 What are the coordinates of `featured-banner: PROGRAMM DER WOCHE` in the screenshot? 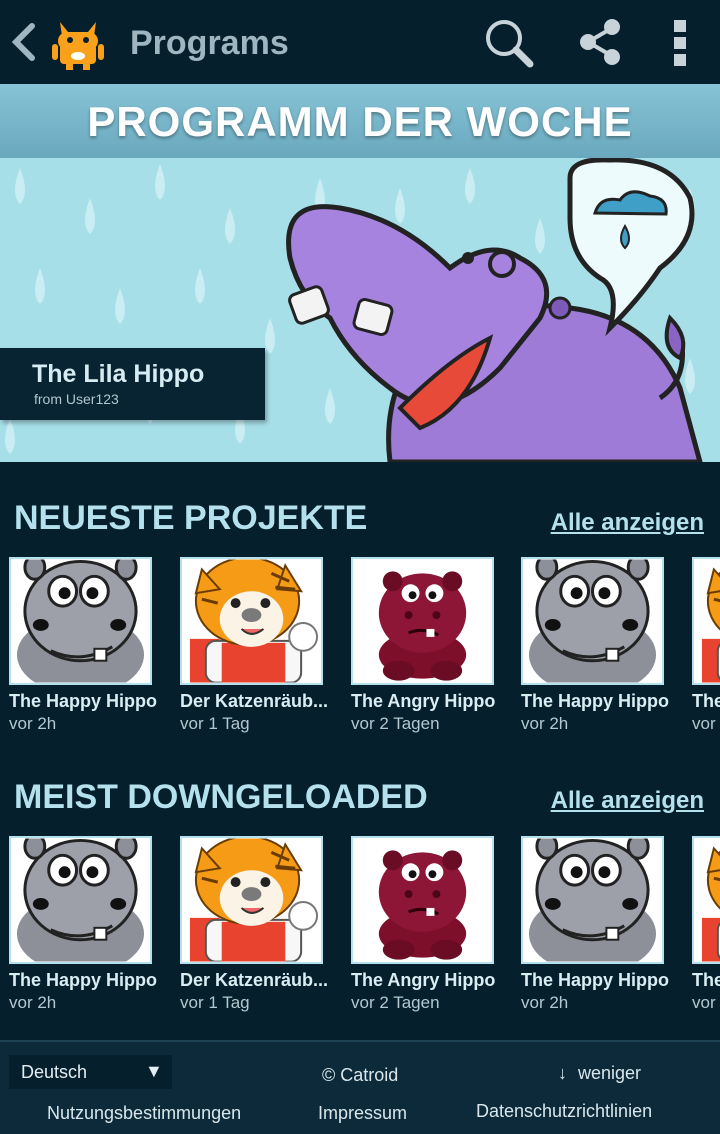 It's located at (360, 121).